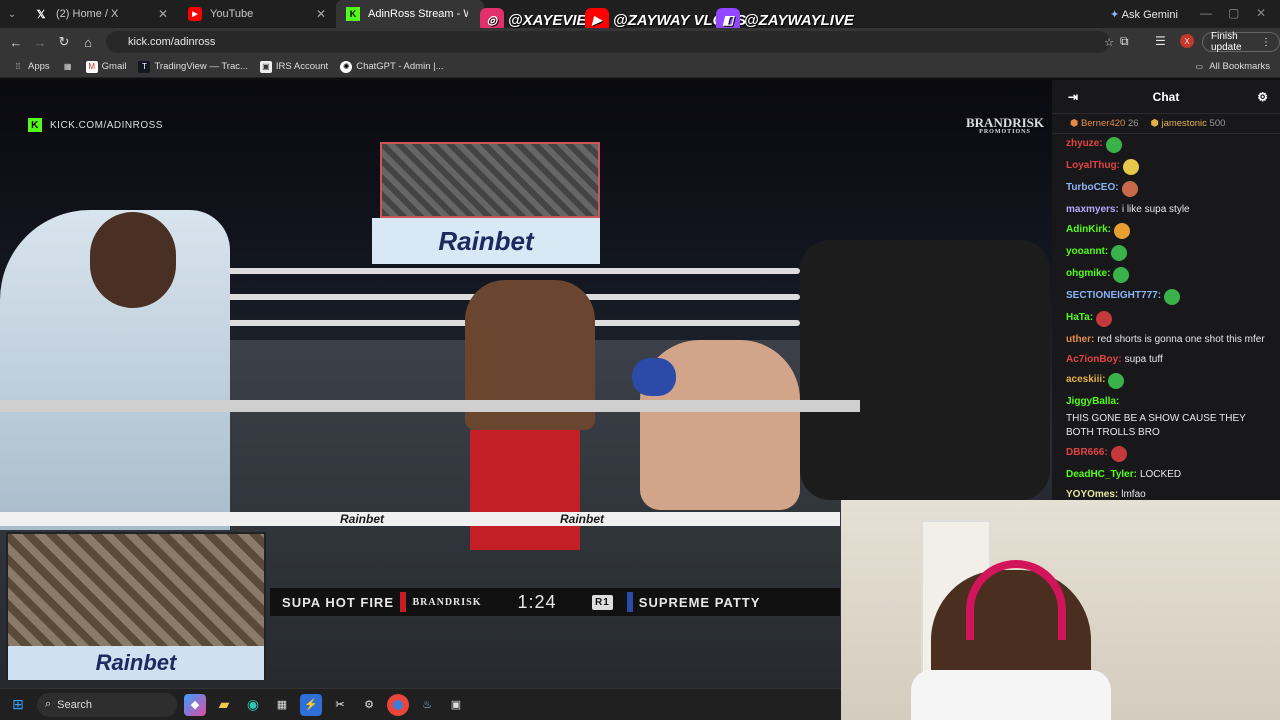 This screenshot has height=720, width=1280. What do you see at coordinates (418, 14) in the screenshot?
I see `tab-label: AdinRoss Stream - Watch L` at bounding box center [418, 14].